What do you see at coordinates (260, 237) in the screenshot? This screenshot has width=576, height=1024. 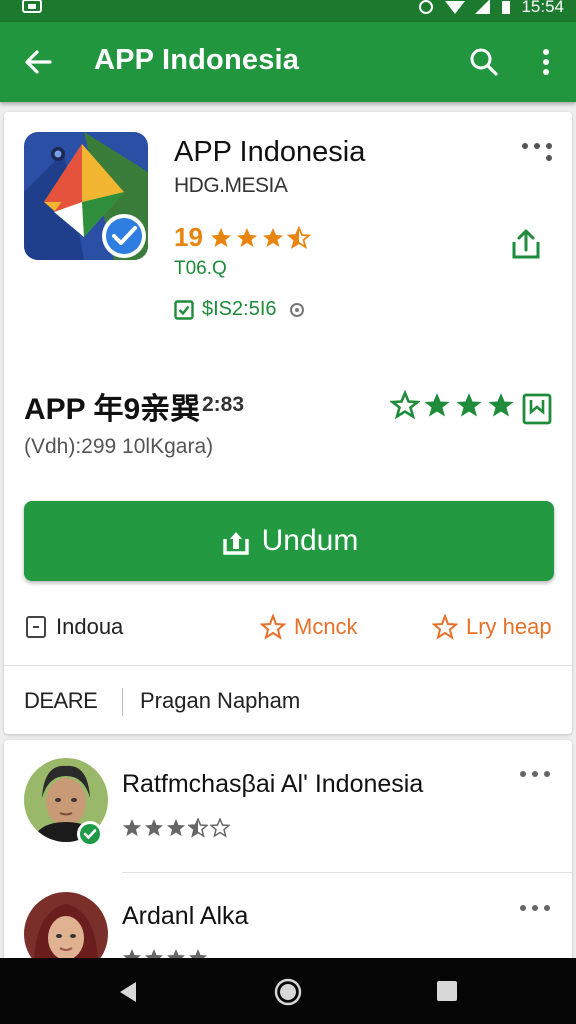 I see `rating-stars` at bounding box center [260, 237].